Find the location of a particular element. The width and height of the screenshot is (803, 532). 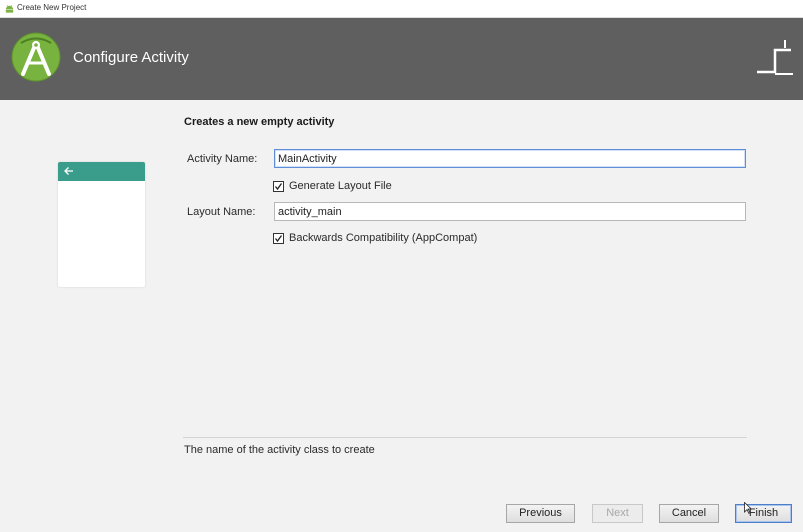

window-titlebar: Create New Project is located at coordinates (401, 9).